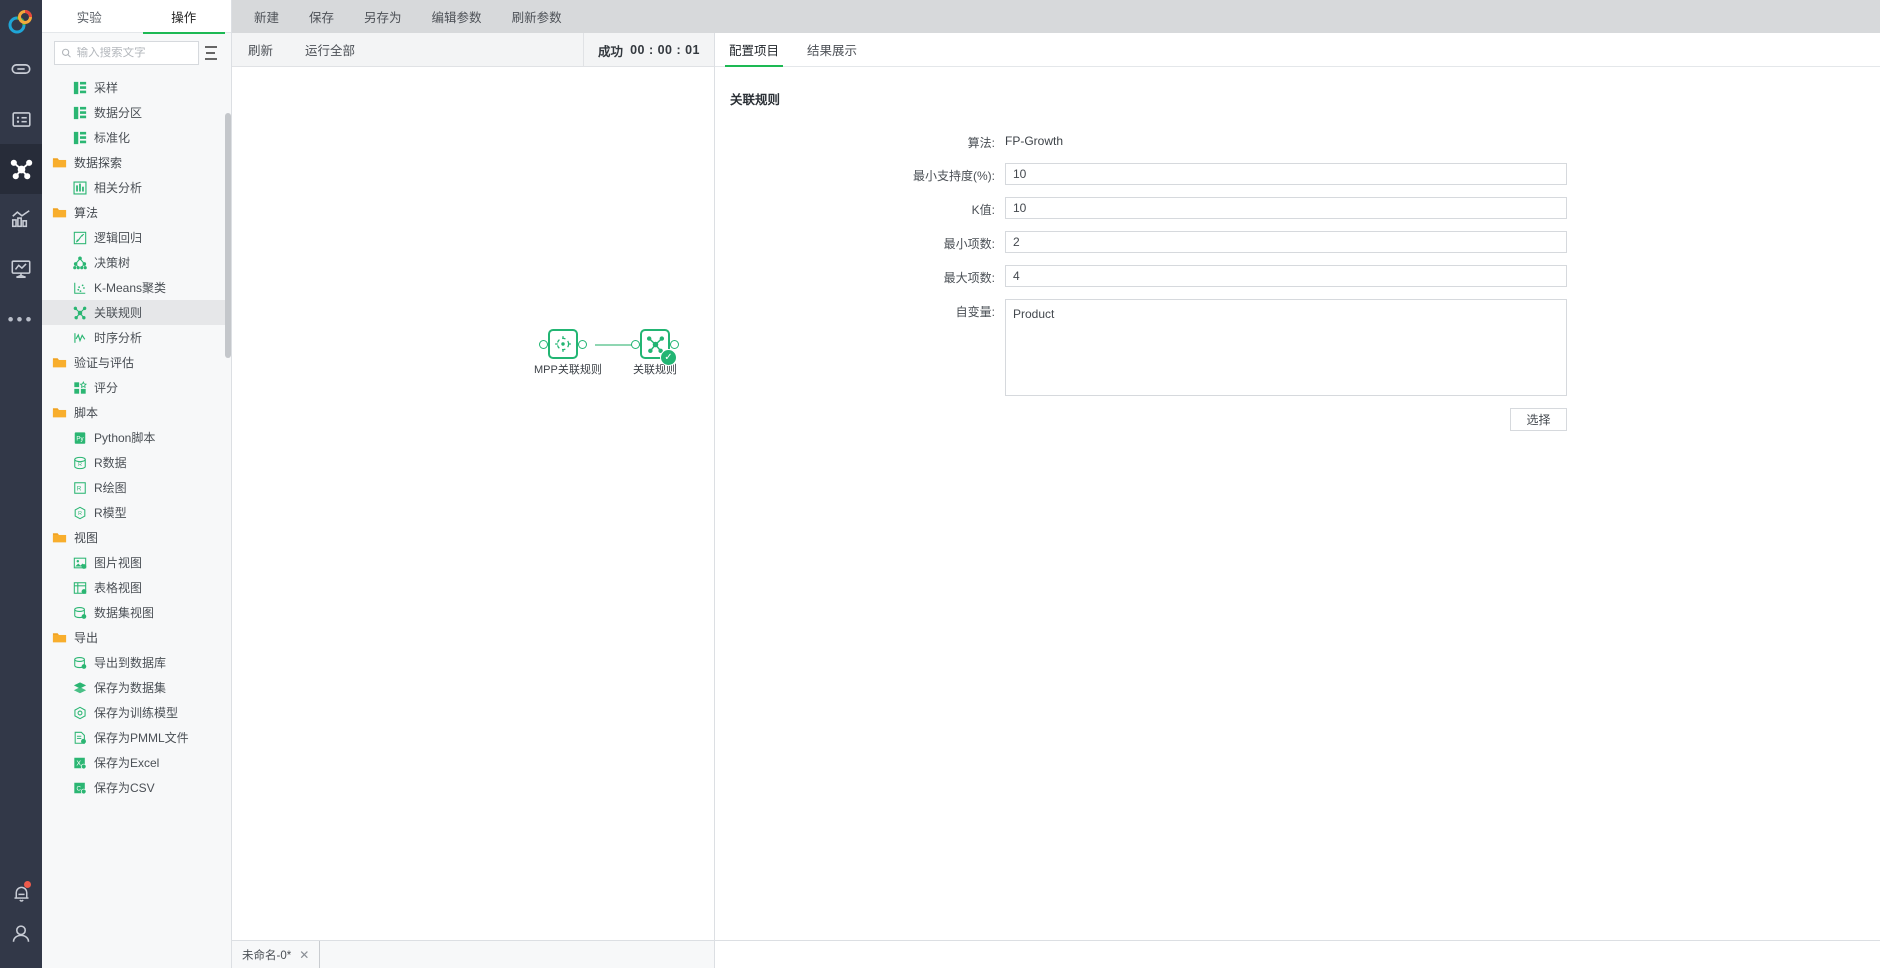  I want to click on ellipsis-icon: •••, so click(21, 319).